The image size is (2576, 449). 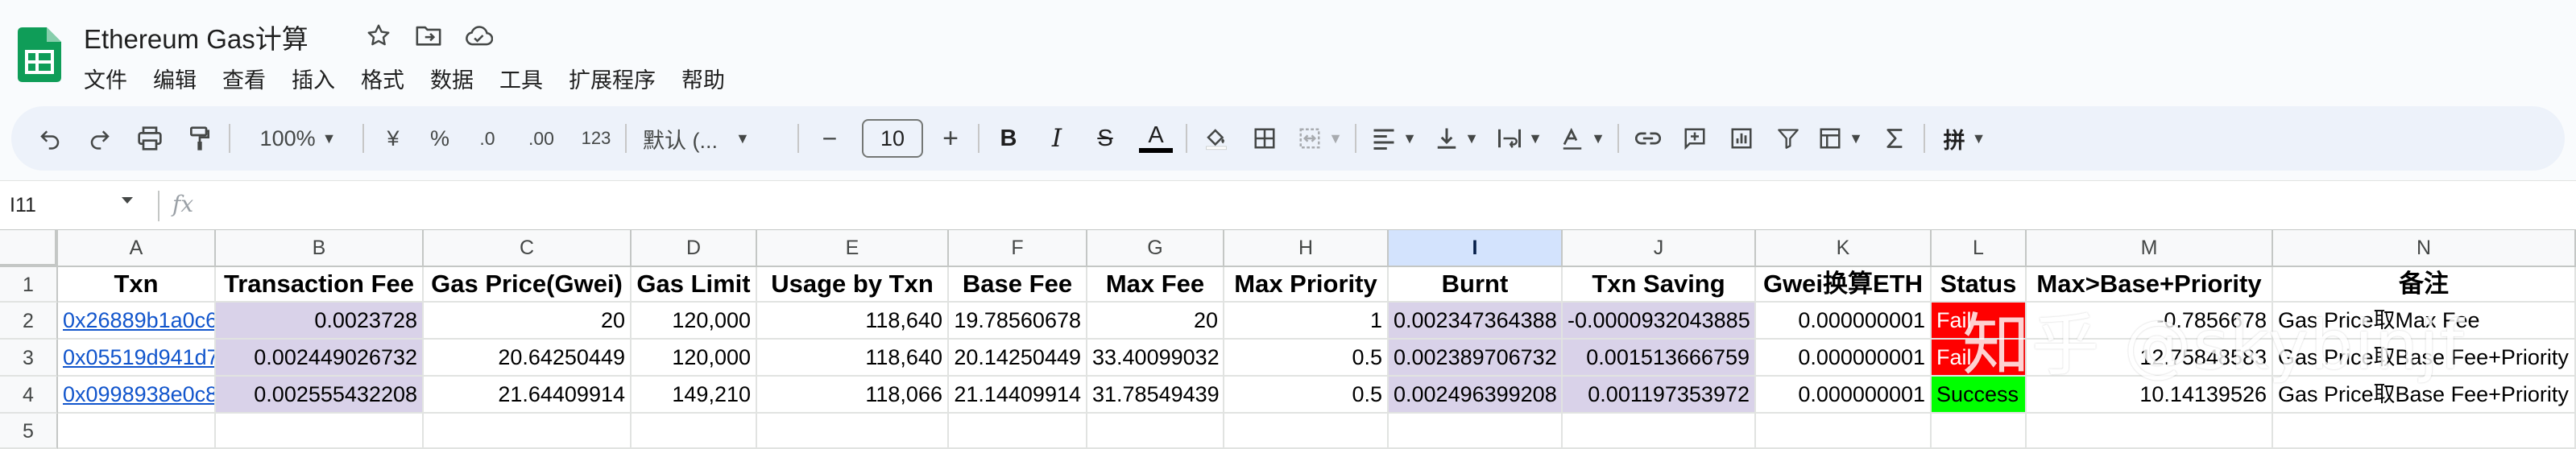 I want to click on filter-icon, so click(x=1788, y=138).